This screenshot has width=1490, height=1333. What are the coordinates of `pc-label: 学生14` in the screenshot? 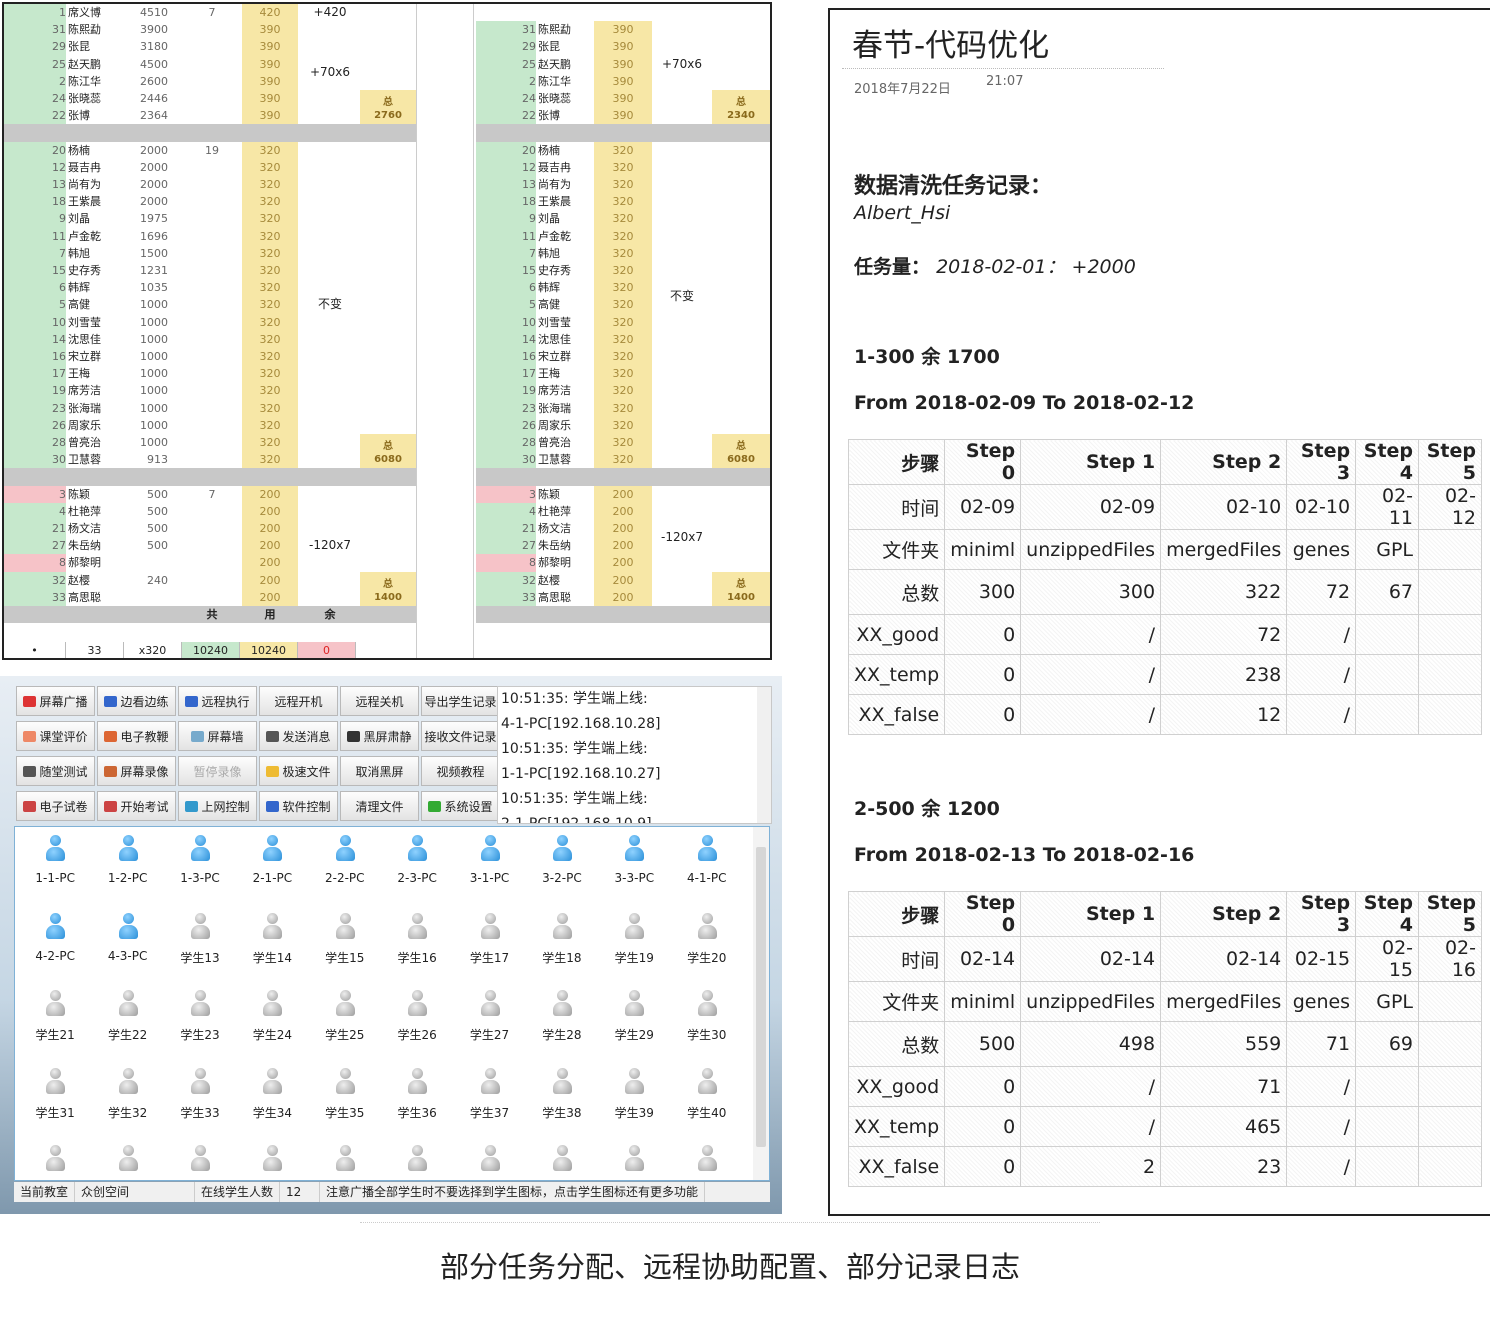 It's located at (272, 957).